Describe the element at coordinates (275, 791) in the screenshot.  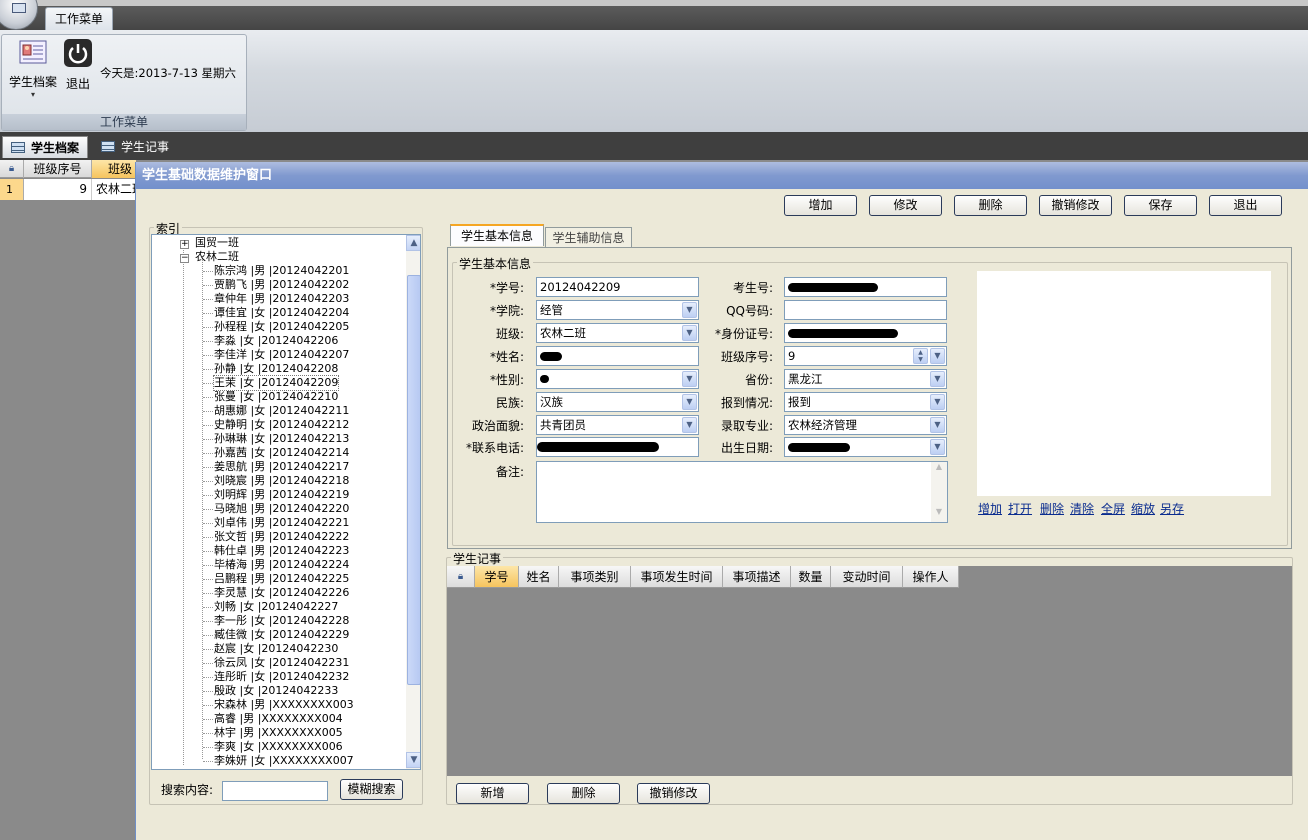
I see `search-input` at that location.